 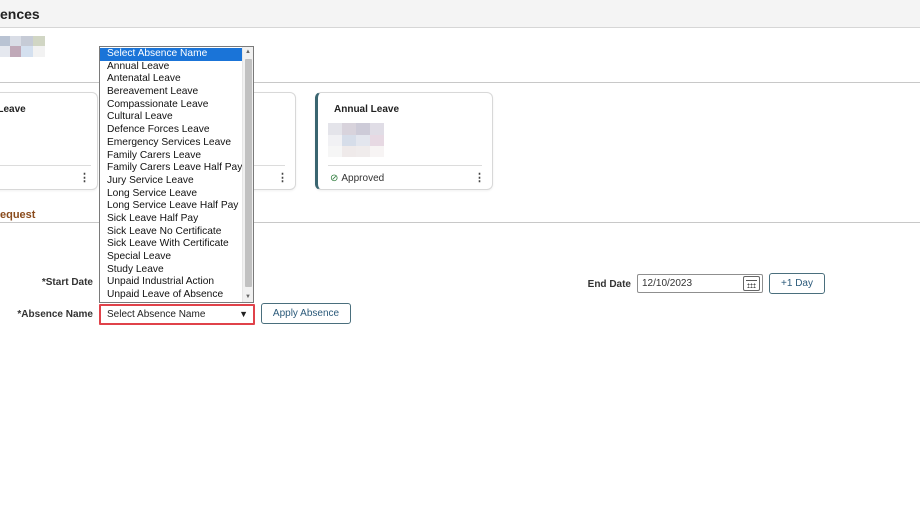 What do you see at coordinates (67, 282) in the screenshot?
I see `start-date-label: *Start Date` at bounding box center [67, 282].